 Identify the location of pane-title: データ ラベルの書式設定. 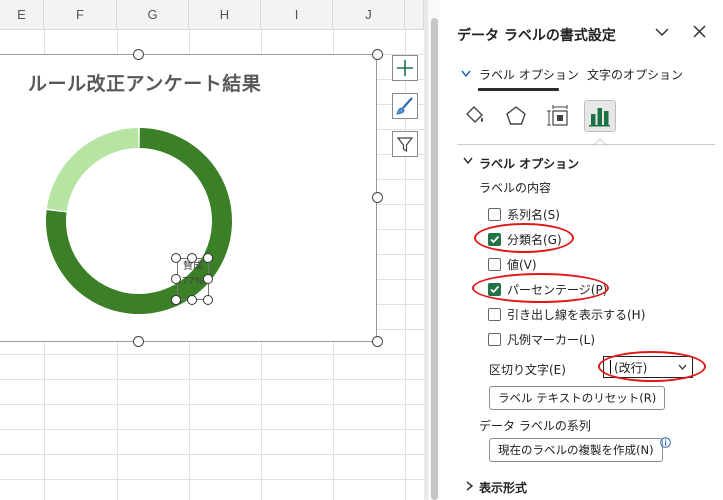
(536, 36).